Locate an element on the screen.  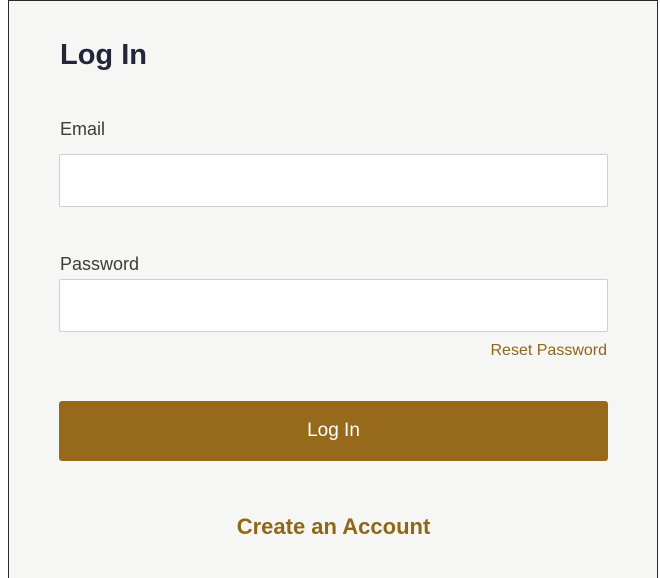
create-account-link: Create an Account is located at coordinates (333, 527).